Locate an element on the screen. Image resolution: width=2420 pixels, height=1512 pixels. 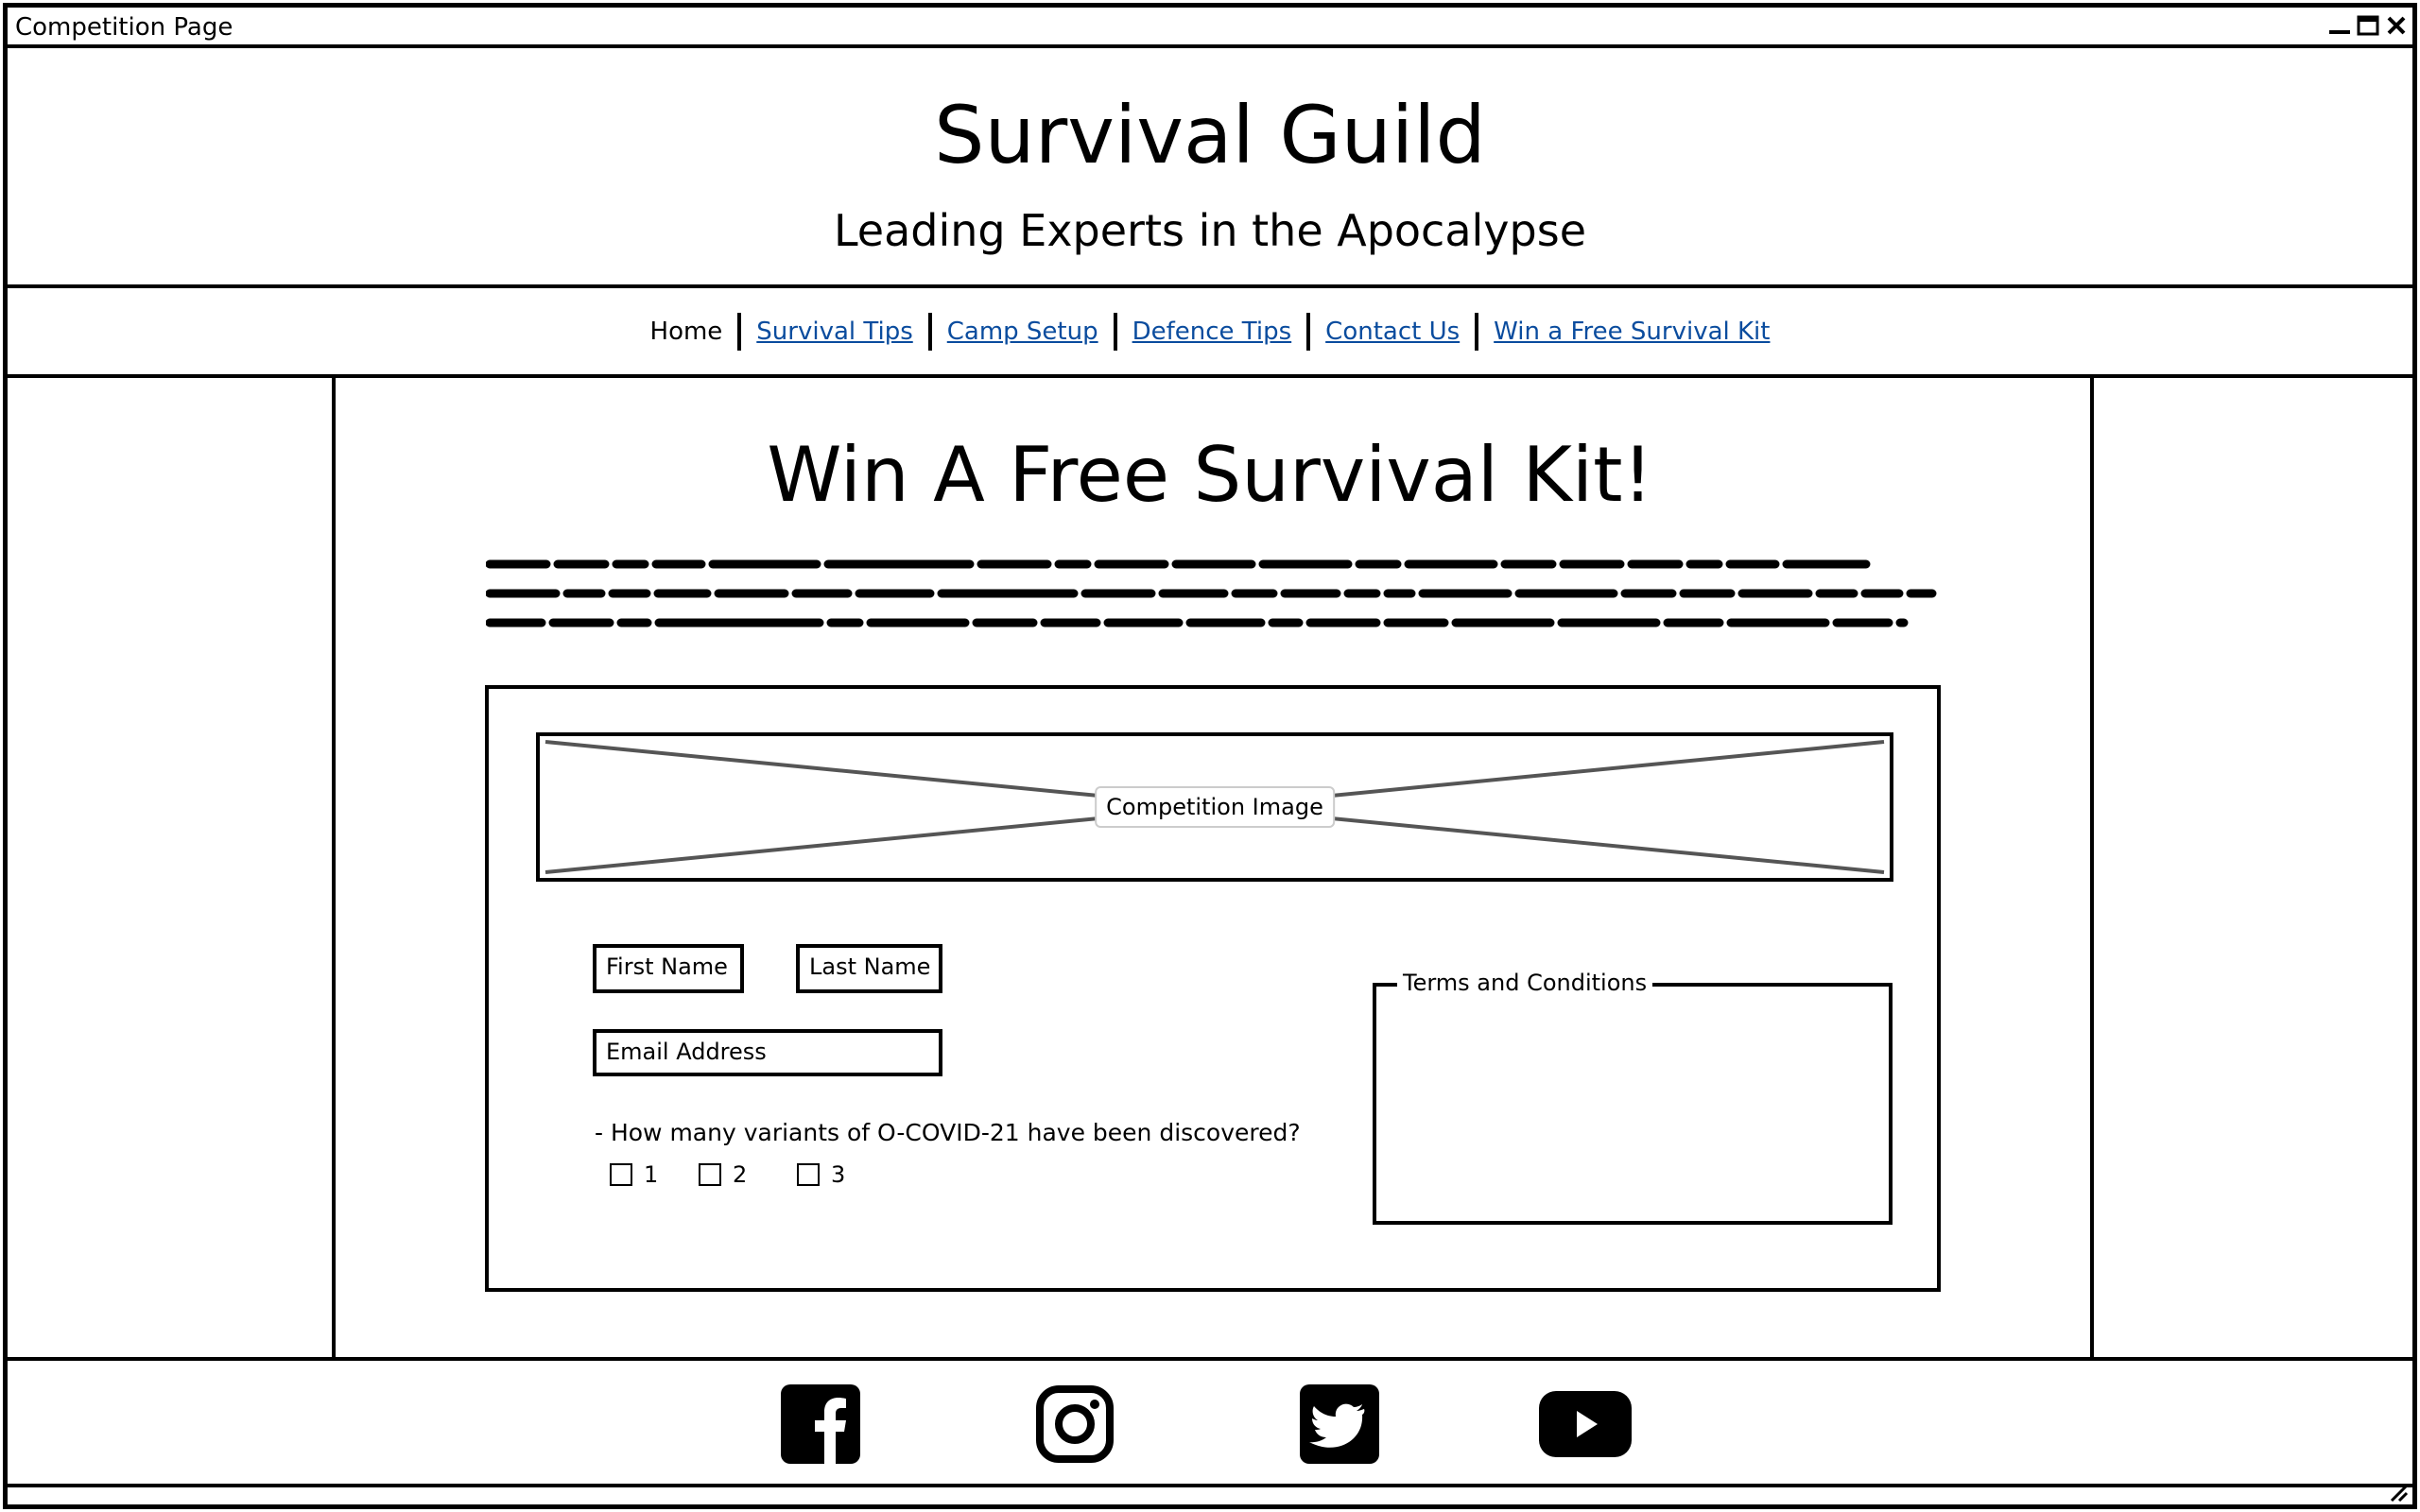
competition-image-label: Competition Image is located at coordinates (1215, 807).